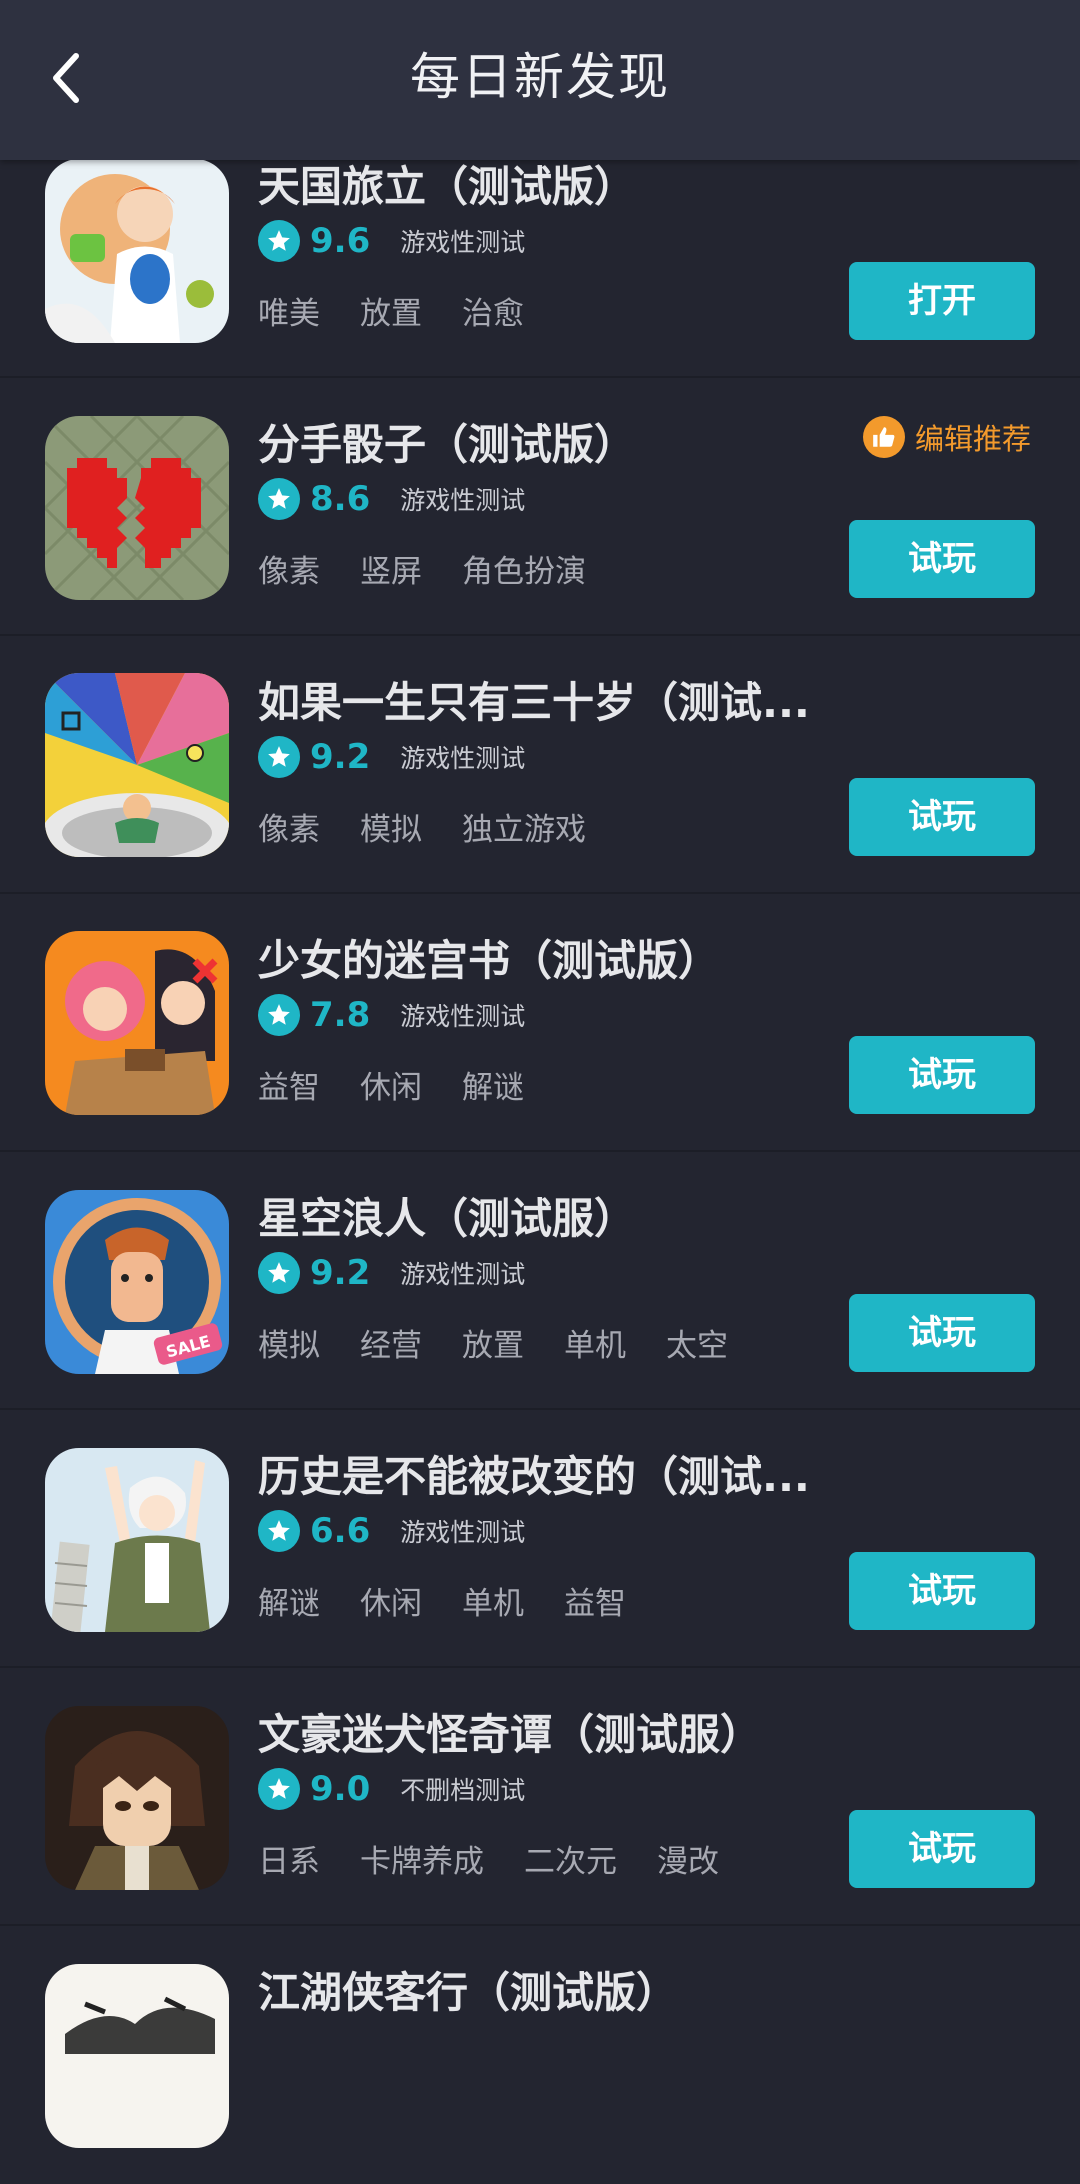 The width and height of the screenshot is (1080, 2184). I want to click on game-title: 天国旅立（测试版）, so click(447, 186).